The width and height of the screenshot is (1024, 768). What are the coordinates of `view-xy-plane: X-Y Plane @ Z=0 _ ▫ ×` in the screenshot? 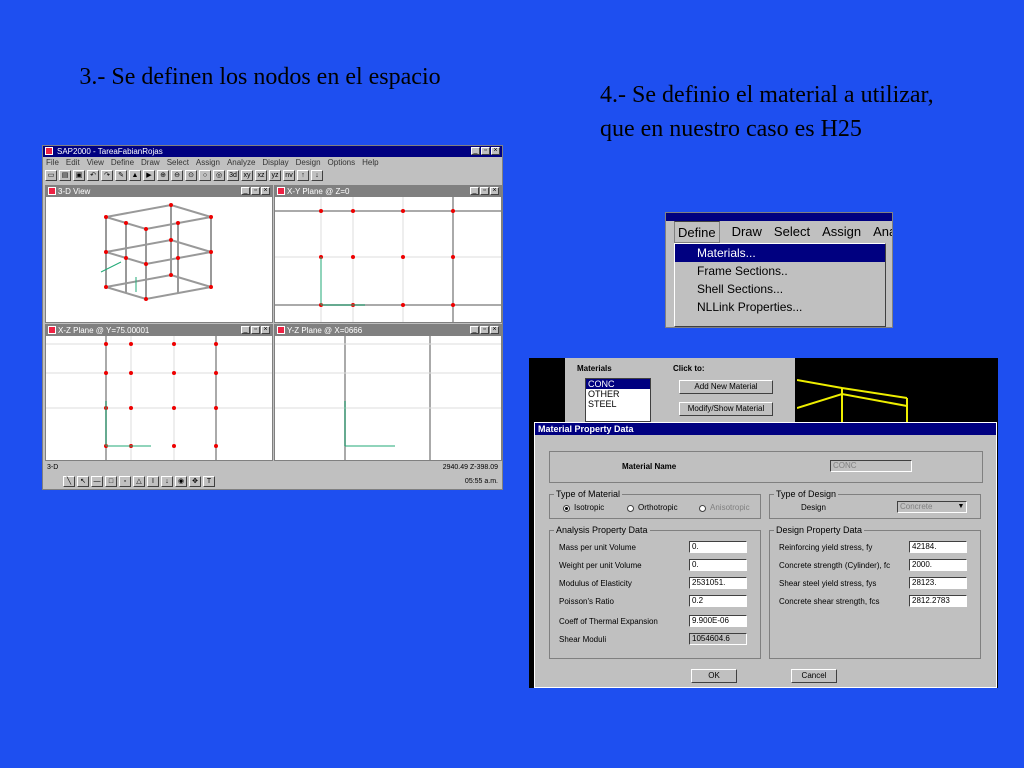 It's located at (388, 254).